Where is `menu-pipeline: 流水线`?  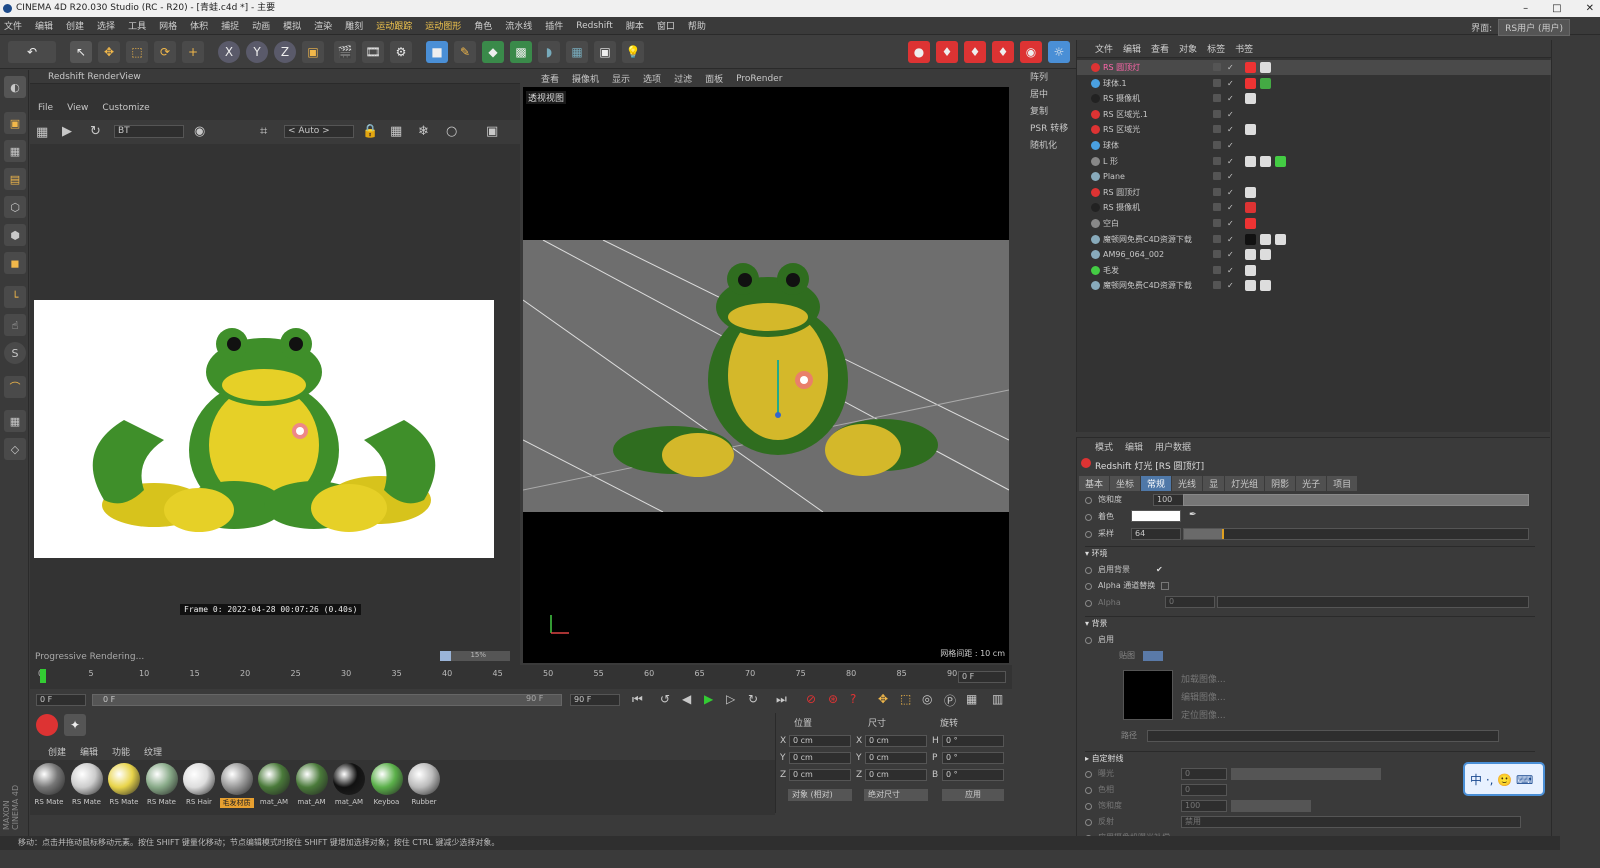
menu-pipeline: 流水线 is located at coordinates (518, 25).